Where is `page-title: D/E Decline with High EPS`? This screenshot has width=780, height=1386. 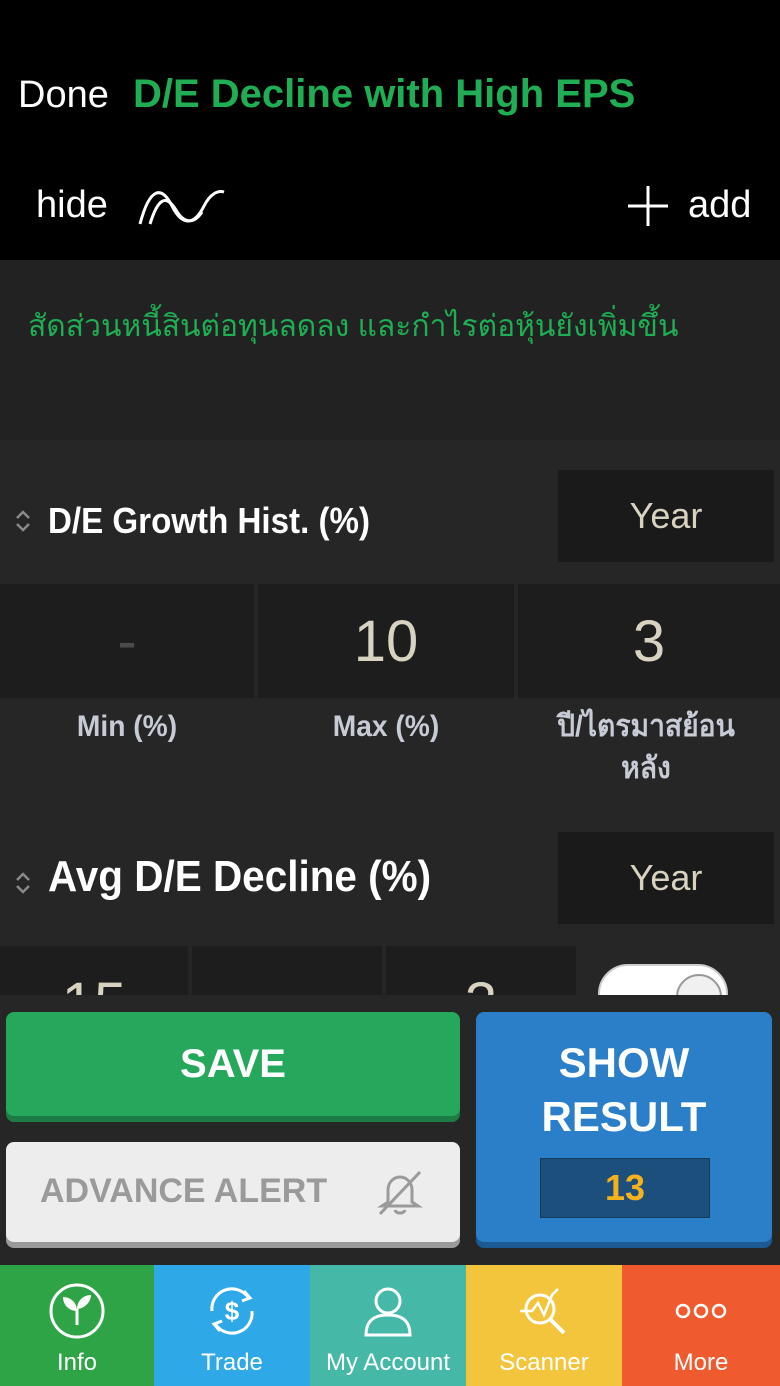
page-title: D/E Decline with High EPS is located at coordinates (384, 94).